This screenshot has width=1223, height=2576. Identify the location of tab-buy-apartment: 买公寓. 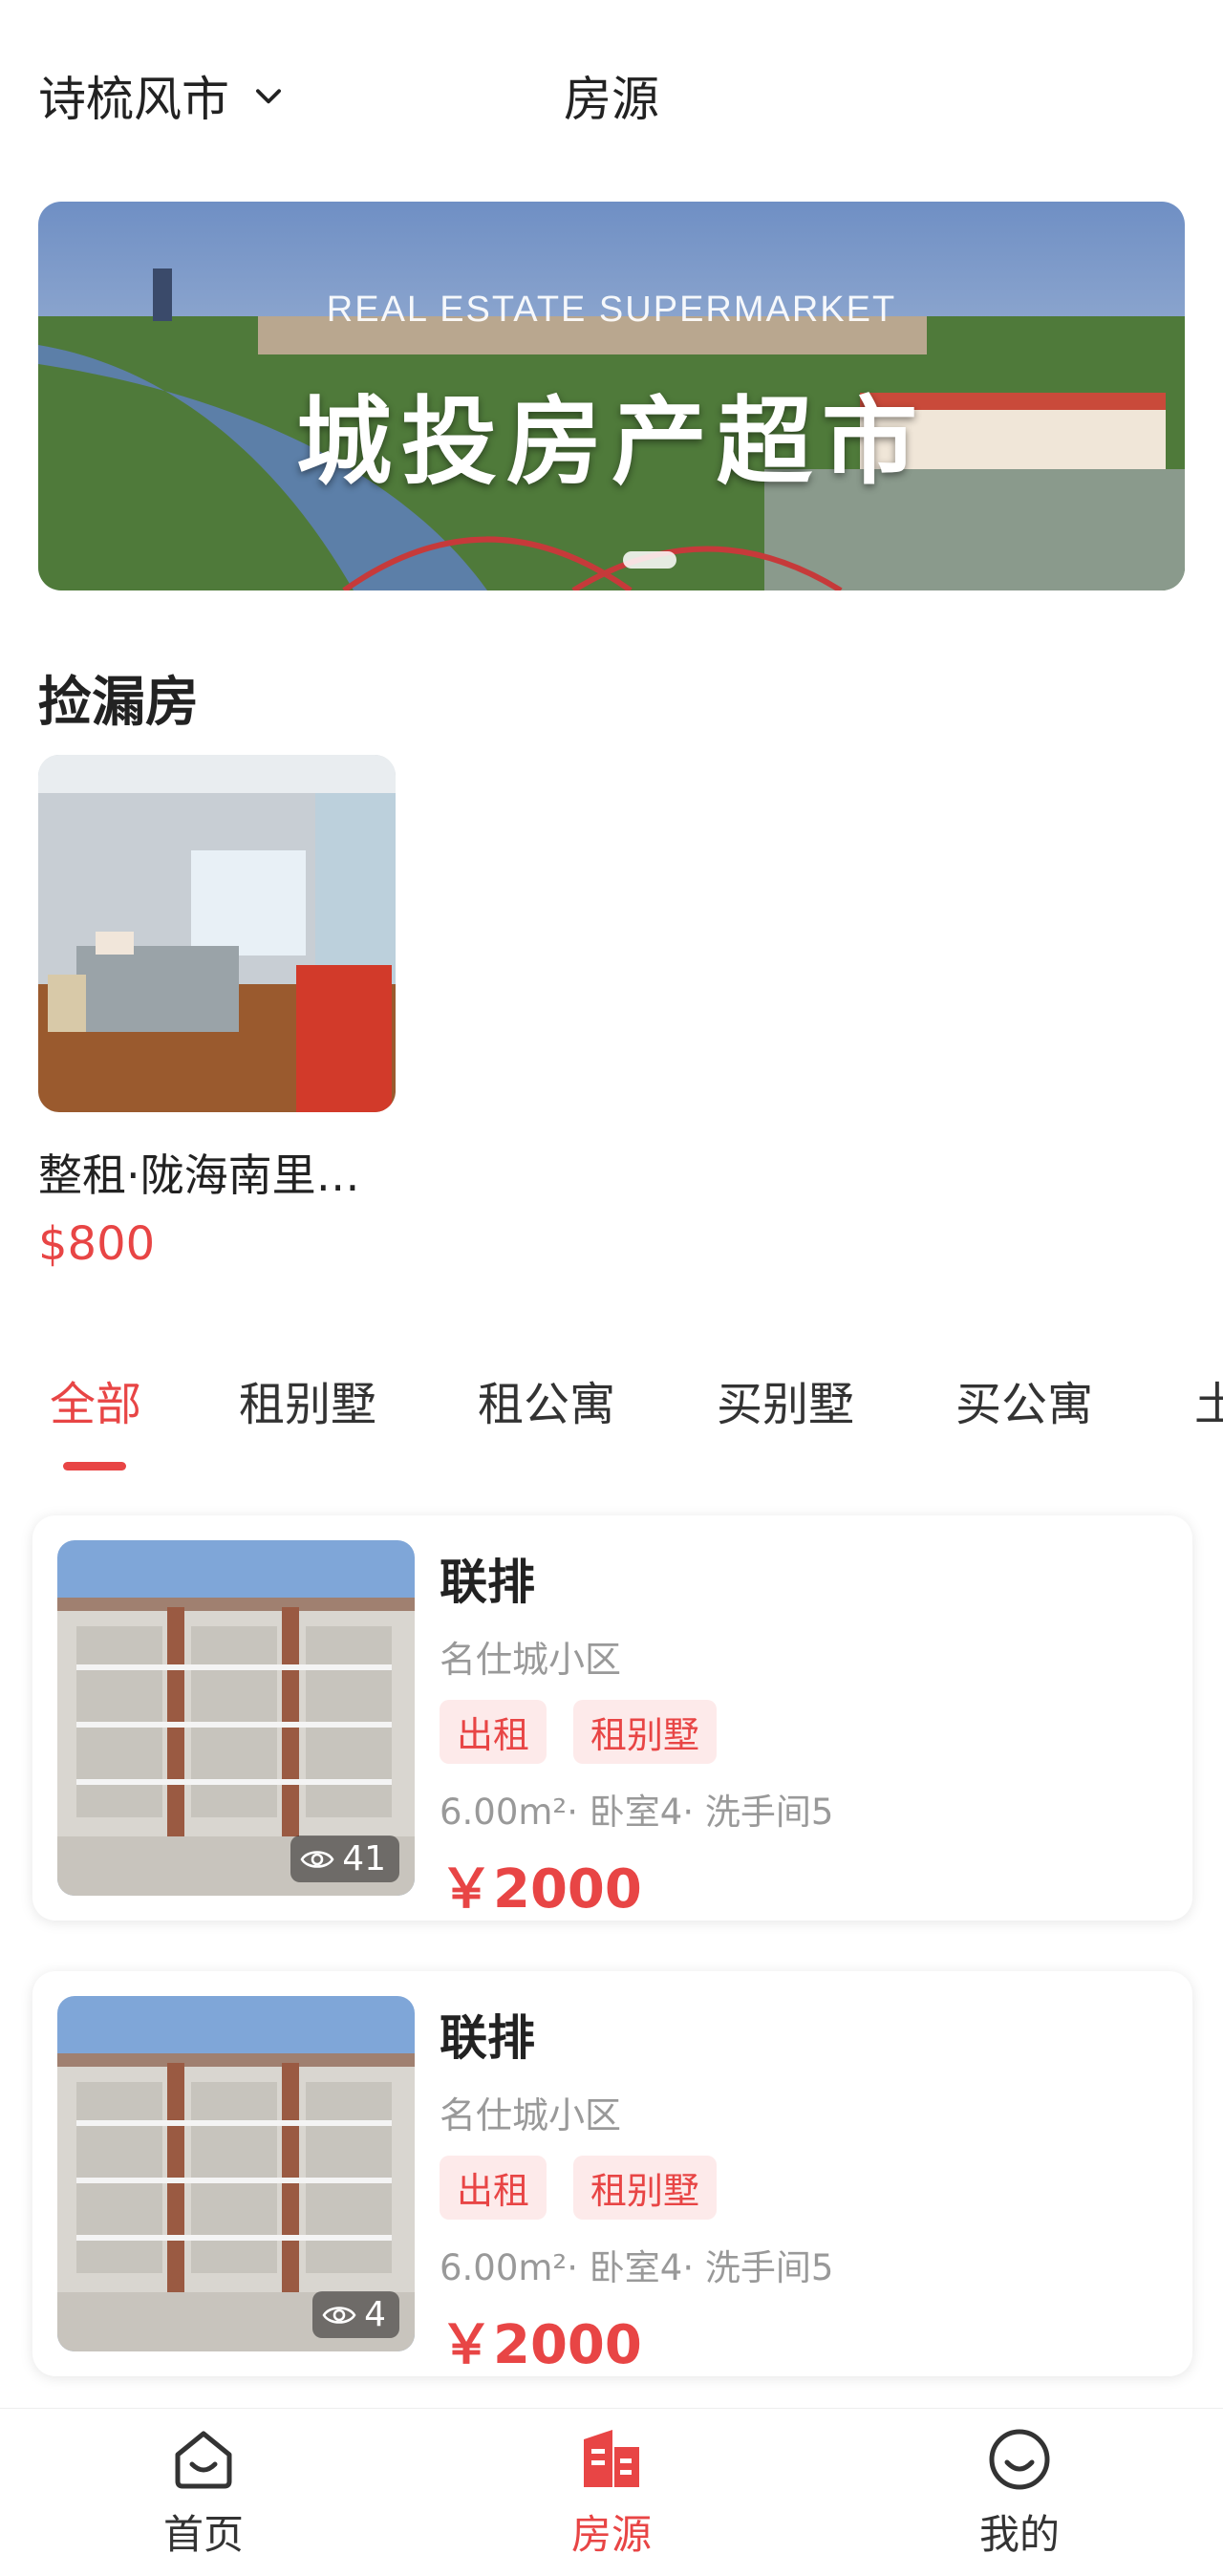
(1024, 1399).